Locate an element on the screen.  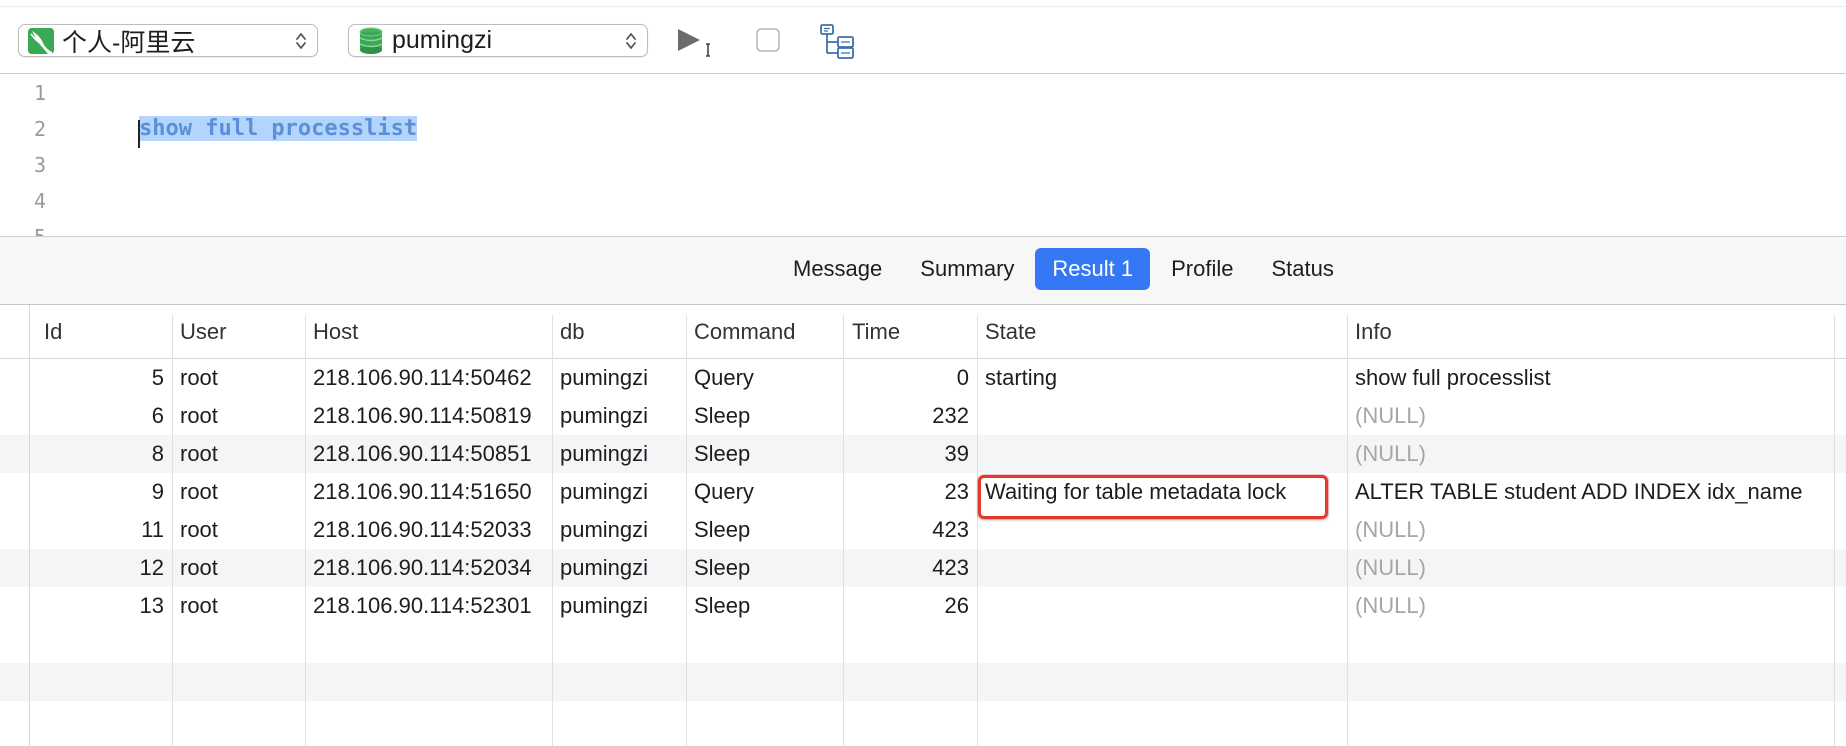
cell-time: 39 is located at coordinates (910, 454).